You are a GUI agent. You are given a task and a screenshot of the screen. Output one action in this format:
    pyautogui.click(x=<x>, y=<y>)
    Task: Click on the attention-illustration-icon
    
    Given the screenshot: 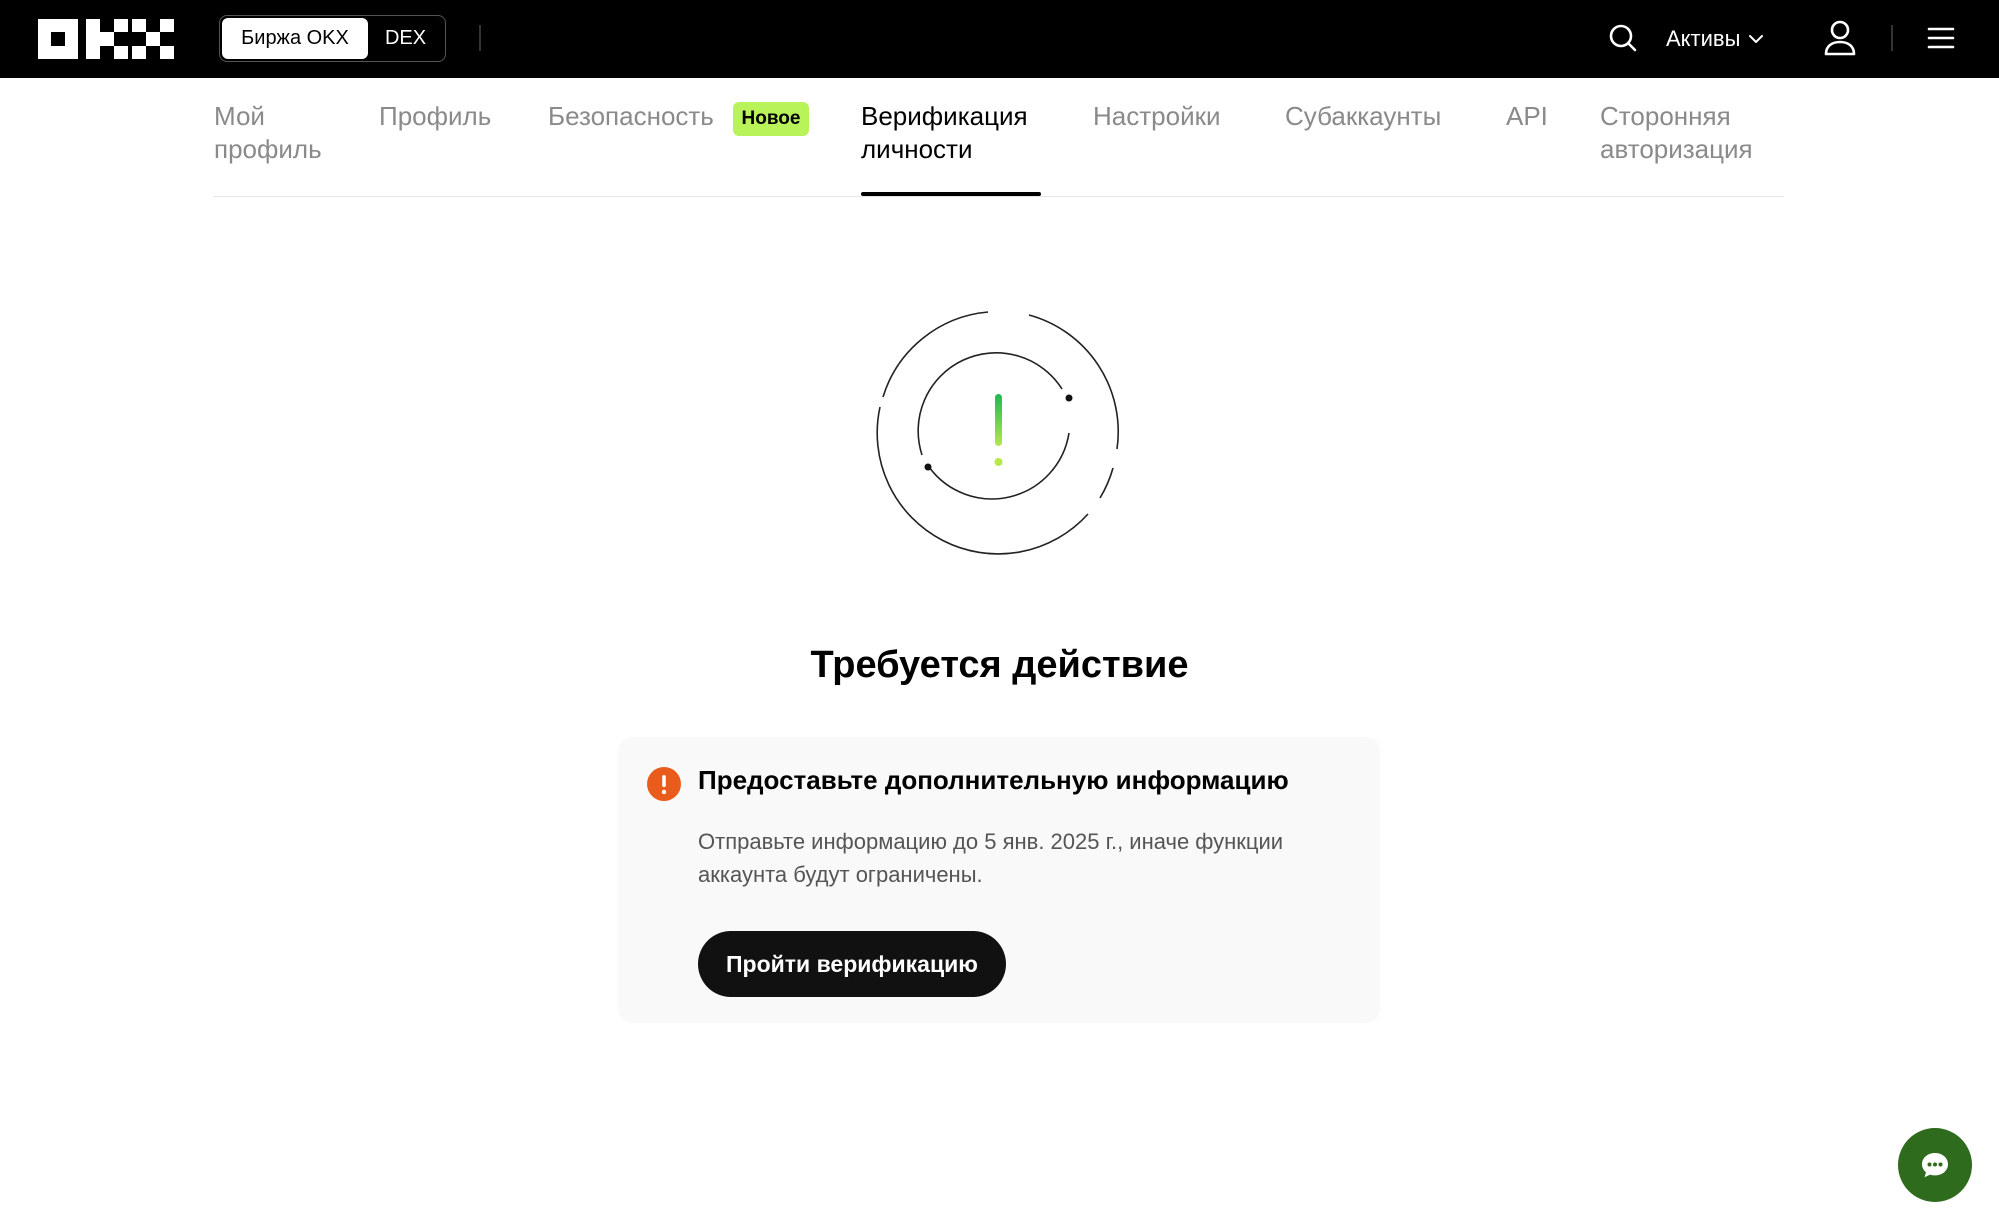 What is the action you would take?
    pyautogui.click(x=998, y=433)
    